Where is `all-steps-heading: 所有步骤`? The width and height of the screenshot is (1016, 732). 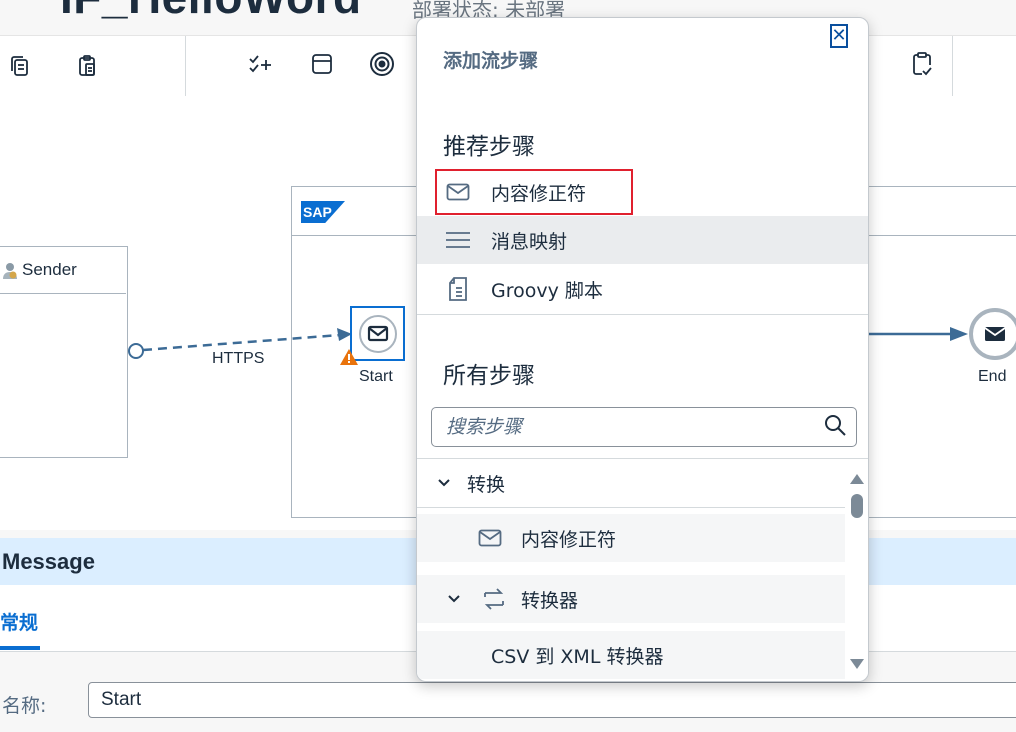
all-steps-heading: 所有步骤 is located at coordinates (489, 376).